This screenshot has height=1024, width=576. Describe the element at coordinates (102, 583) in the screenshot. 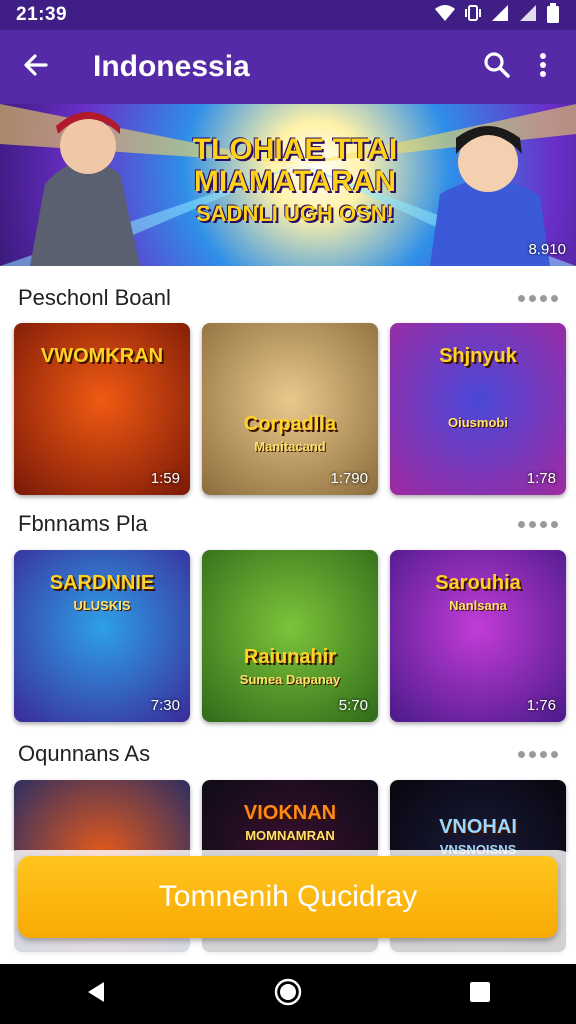

I see `game-card-title: SARDNNIE` at that location.